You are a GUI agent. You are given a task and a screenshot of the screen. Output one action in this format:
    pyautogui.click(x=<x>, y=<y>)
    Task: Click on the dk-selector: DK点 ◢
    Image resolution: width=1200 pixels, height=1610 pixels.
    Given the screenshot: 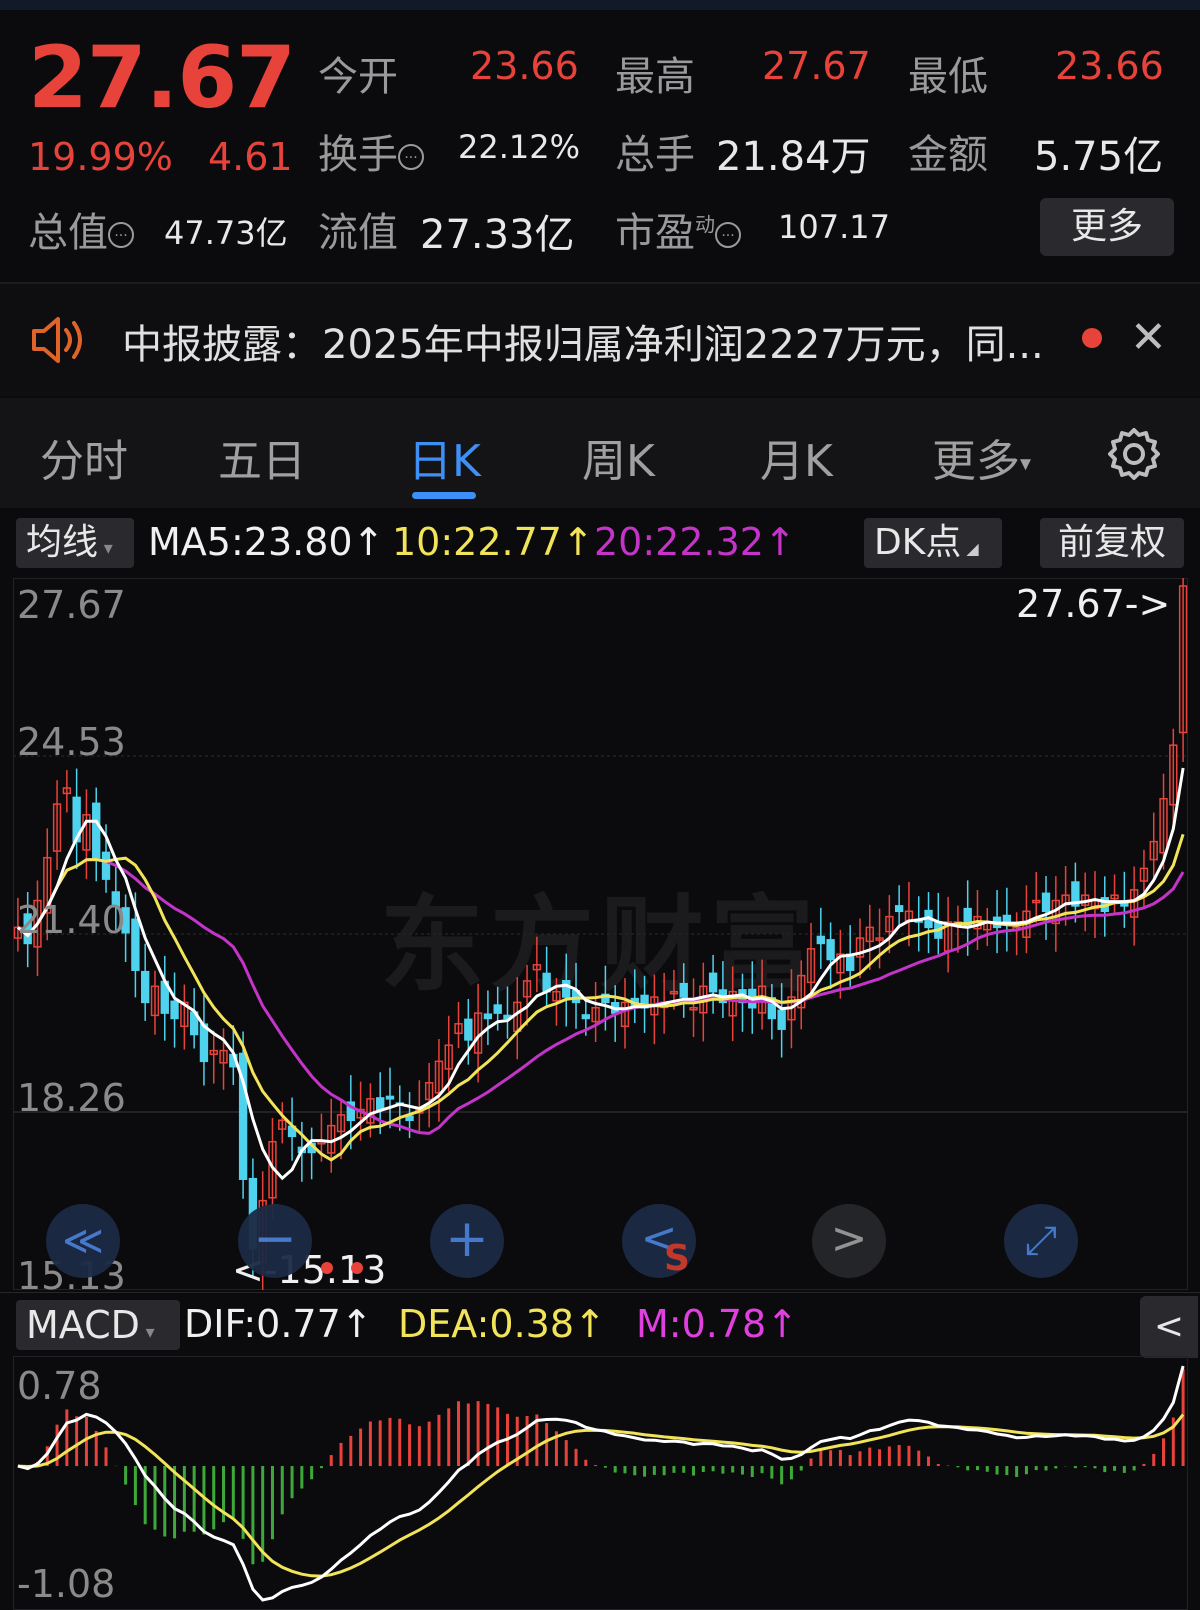 What is the action you would take?
    pyautogui.click(x=933, y=543)
    